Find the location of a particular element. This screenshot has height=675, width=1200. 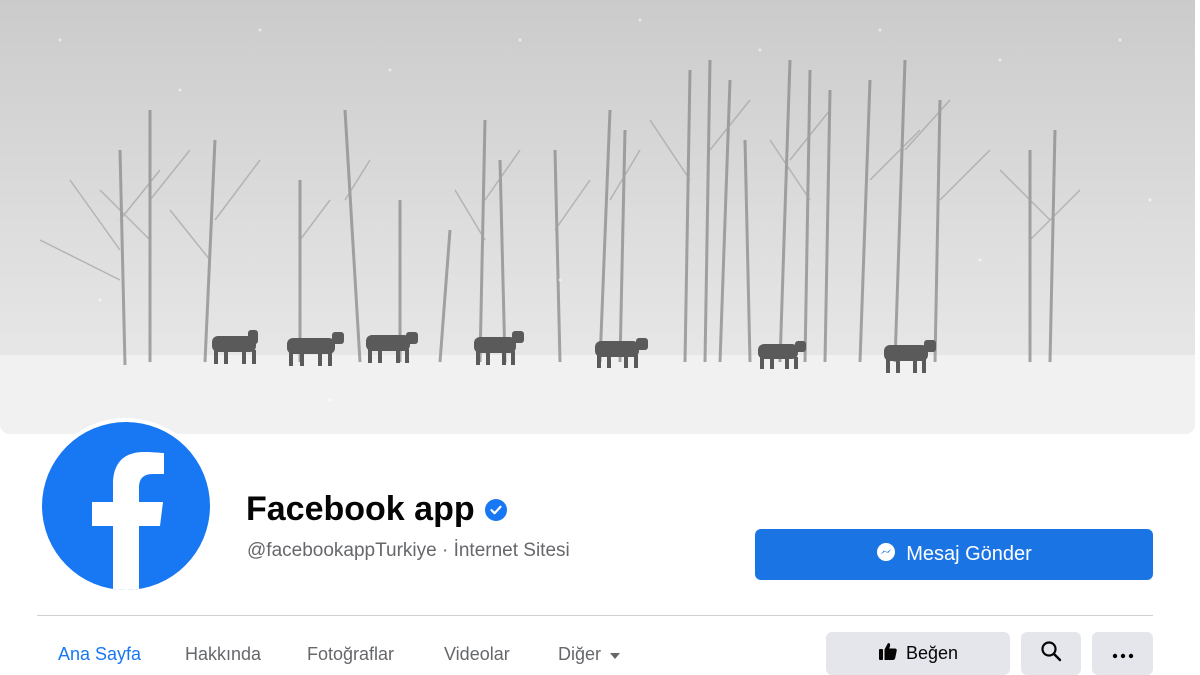

verified-badge-icon is located at coordinates (495, 509).